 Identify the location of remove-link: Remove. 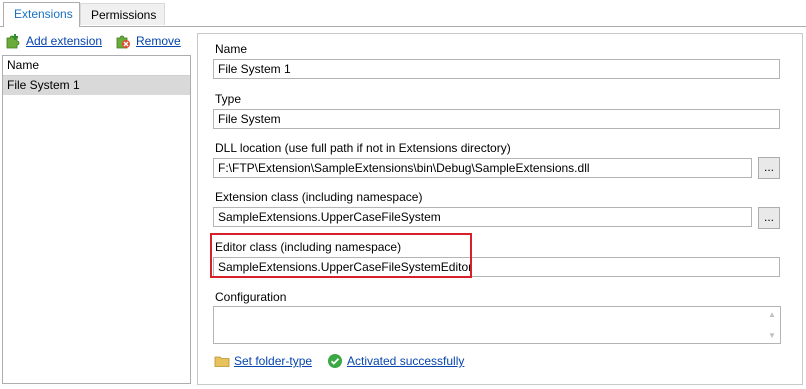
(158, 41).